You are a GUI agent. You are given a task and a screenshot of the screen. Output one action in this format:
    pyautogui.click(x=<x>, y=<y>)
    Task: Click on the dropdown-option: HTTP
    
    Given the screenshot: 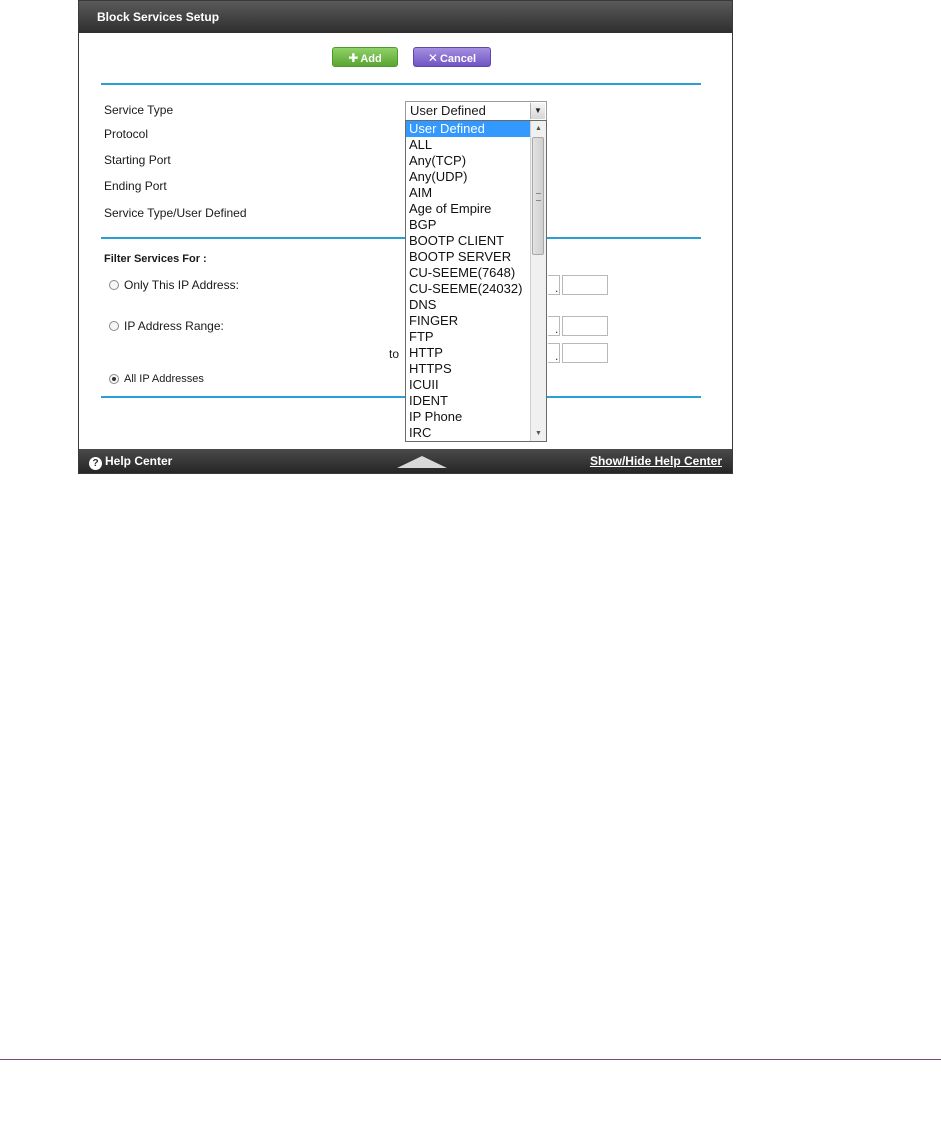 What is the action you would take?
    pyautogui.click(x=468, y=353)
    